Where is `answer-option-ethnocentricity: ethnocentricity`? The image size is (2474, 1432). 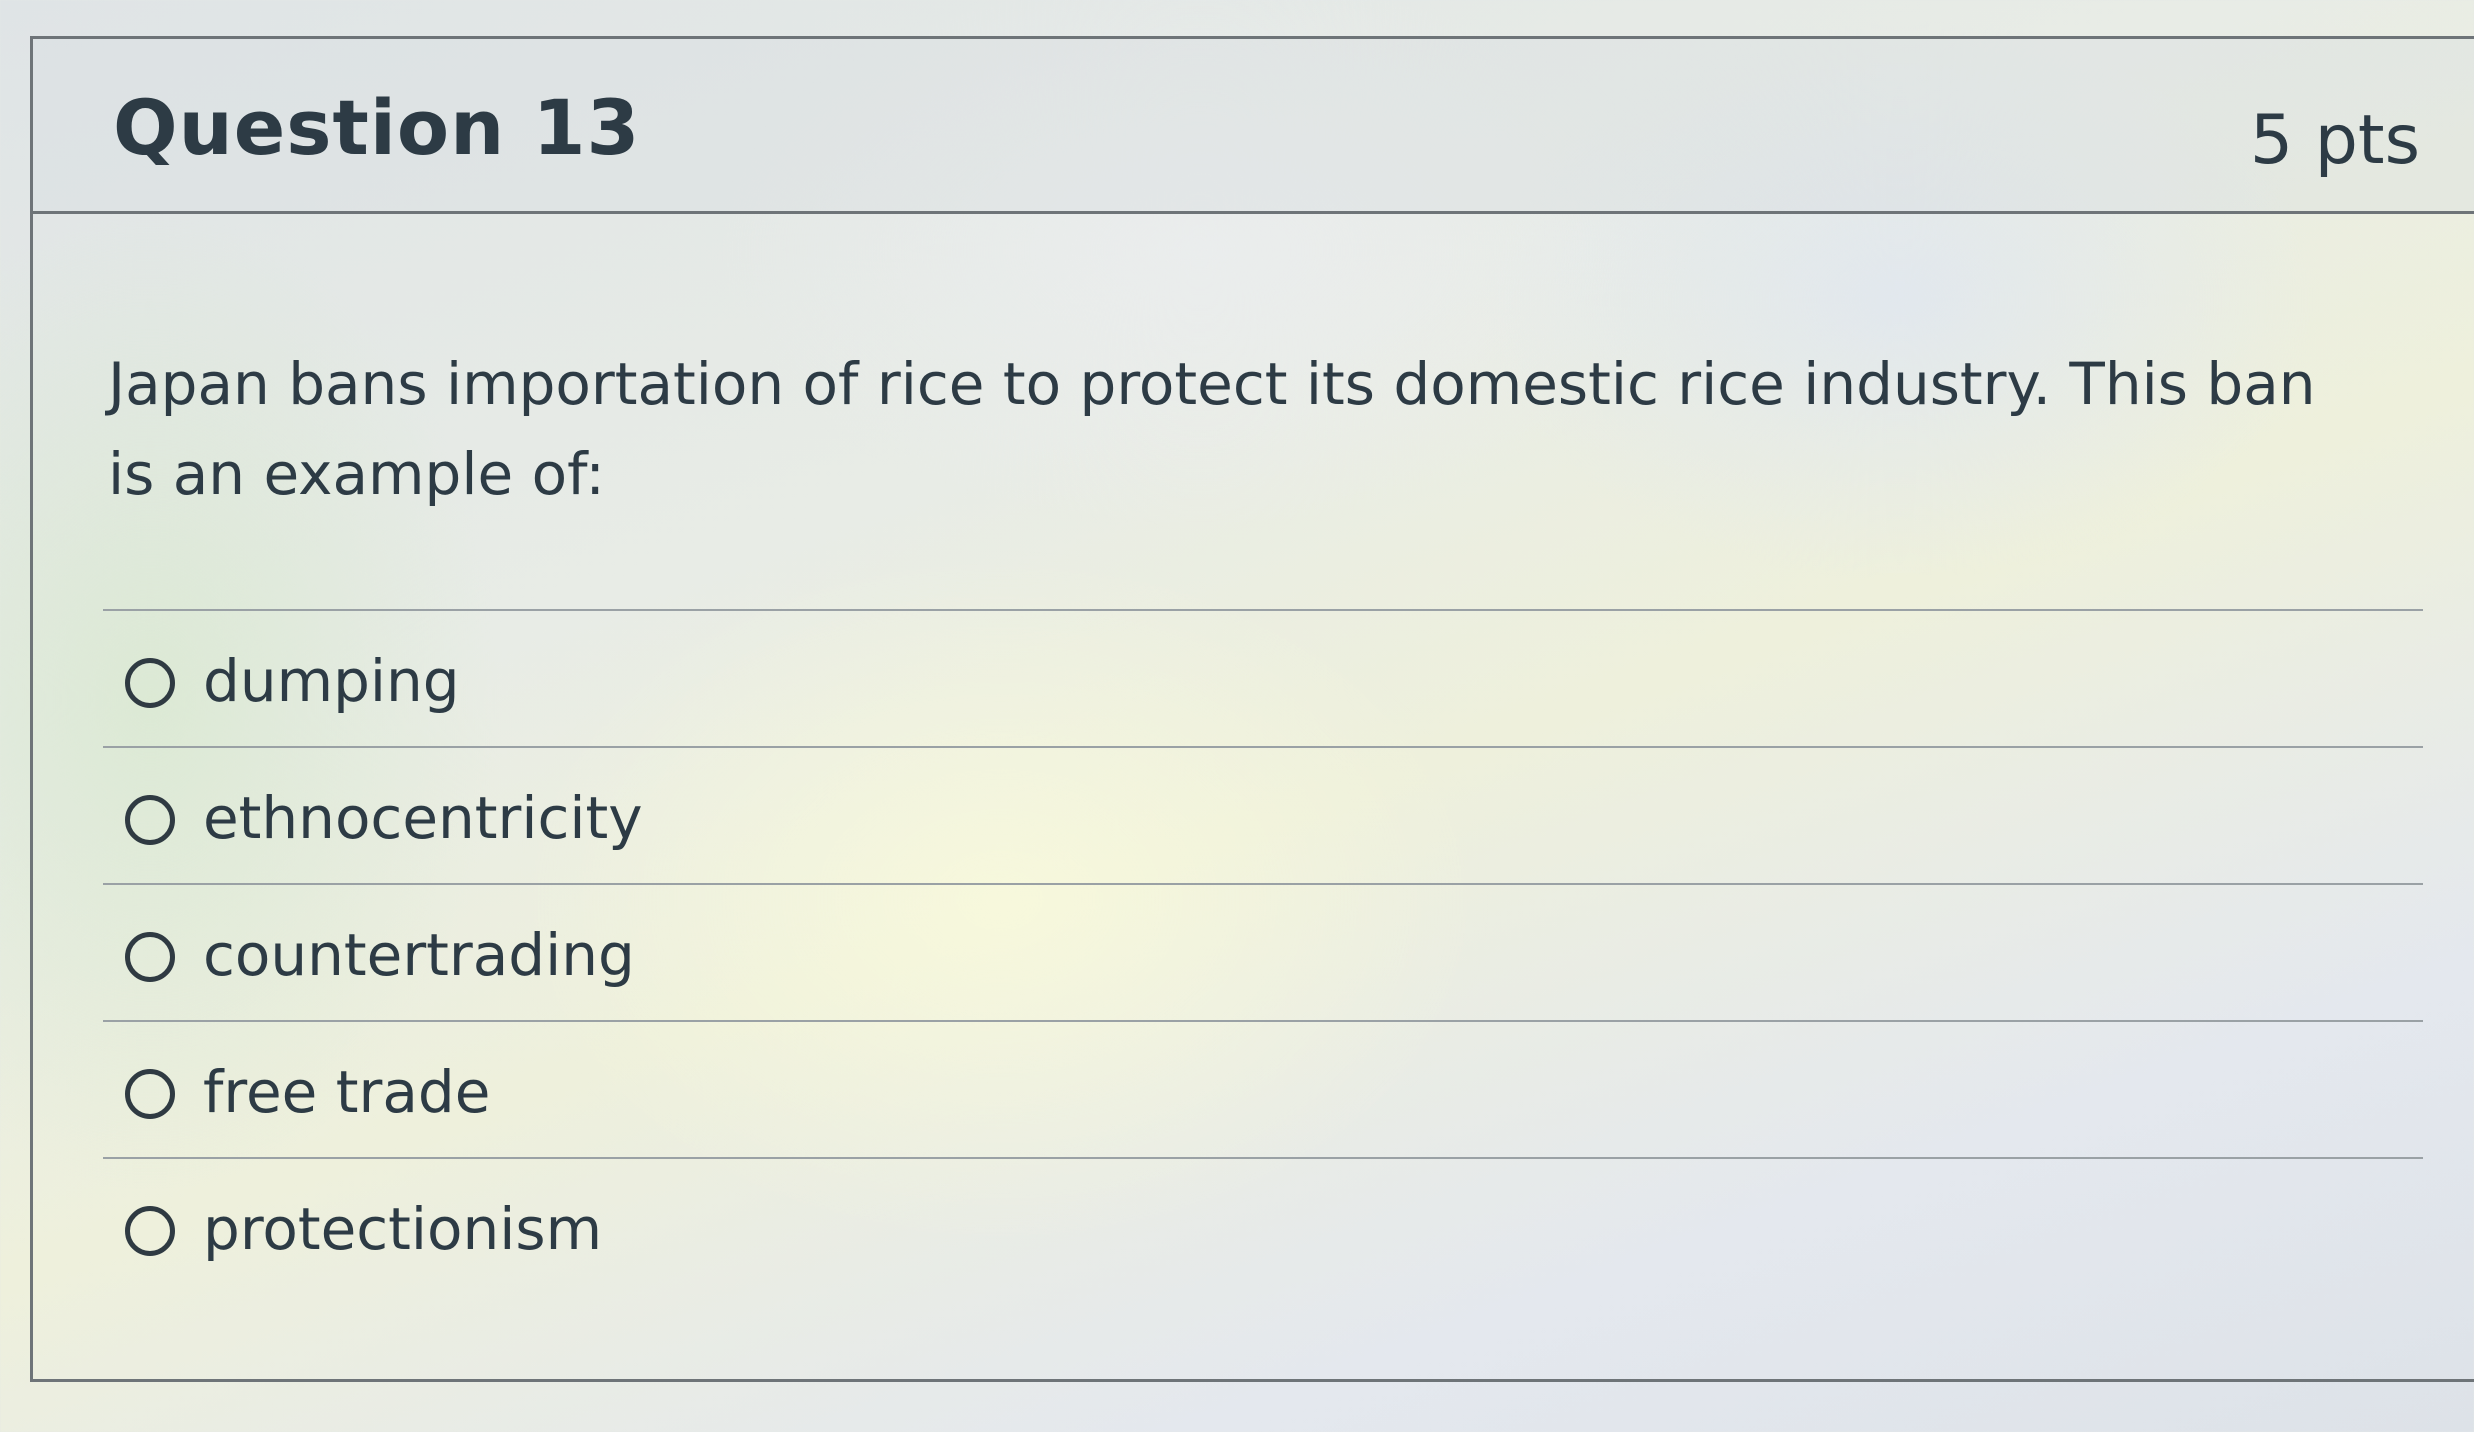
answer-option-ethnocentricity: ethnocentricity is located at coordinates (1263, 814).